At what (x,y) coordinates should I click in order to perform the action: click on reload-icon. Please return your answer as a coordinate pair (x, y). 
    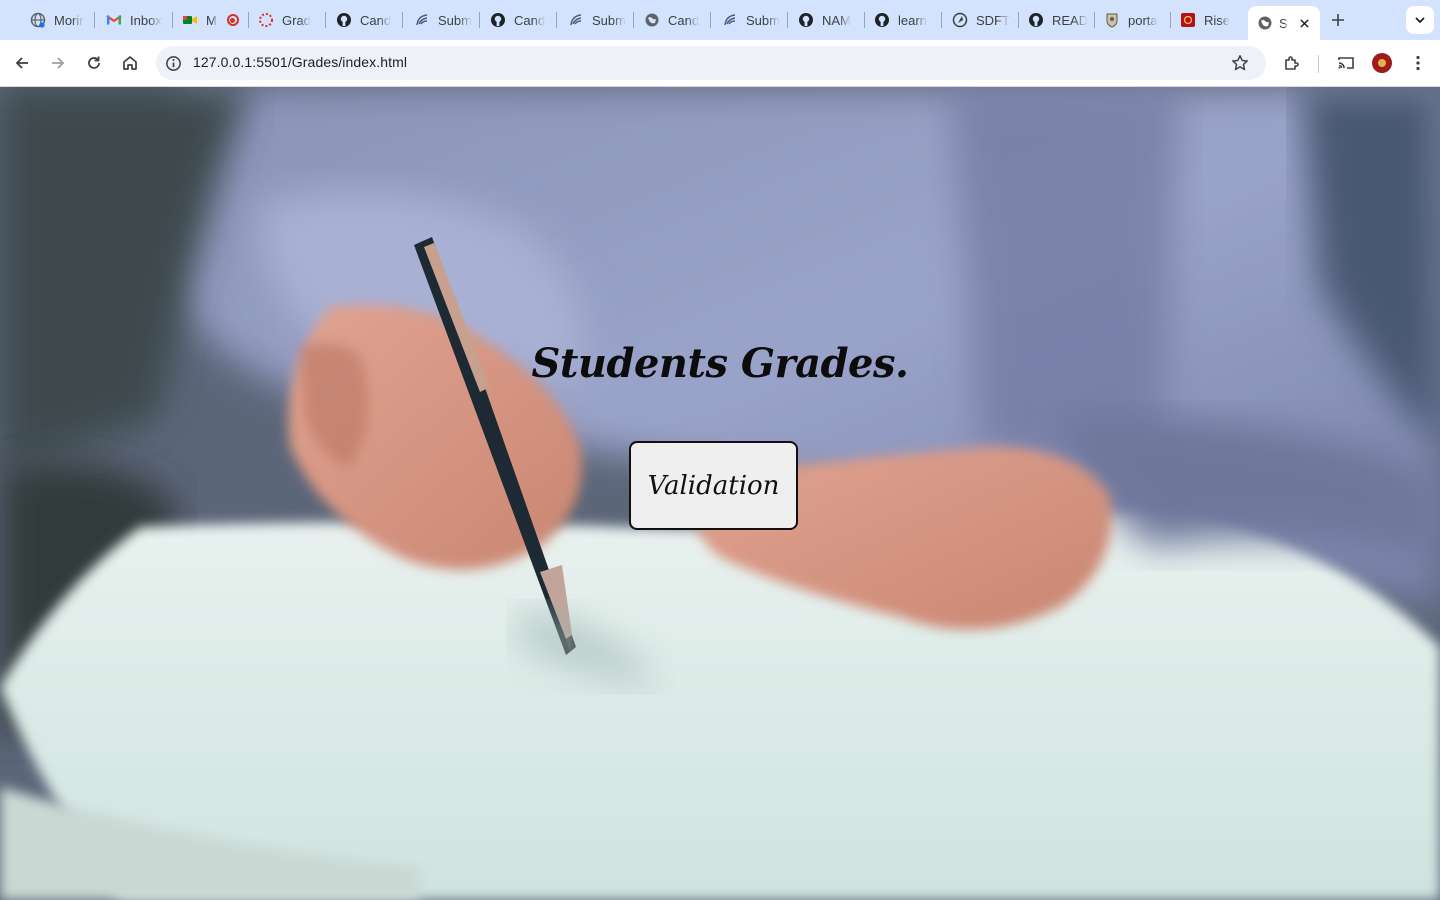
    Looking at the image, I should click on (94, 62).